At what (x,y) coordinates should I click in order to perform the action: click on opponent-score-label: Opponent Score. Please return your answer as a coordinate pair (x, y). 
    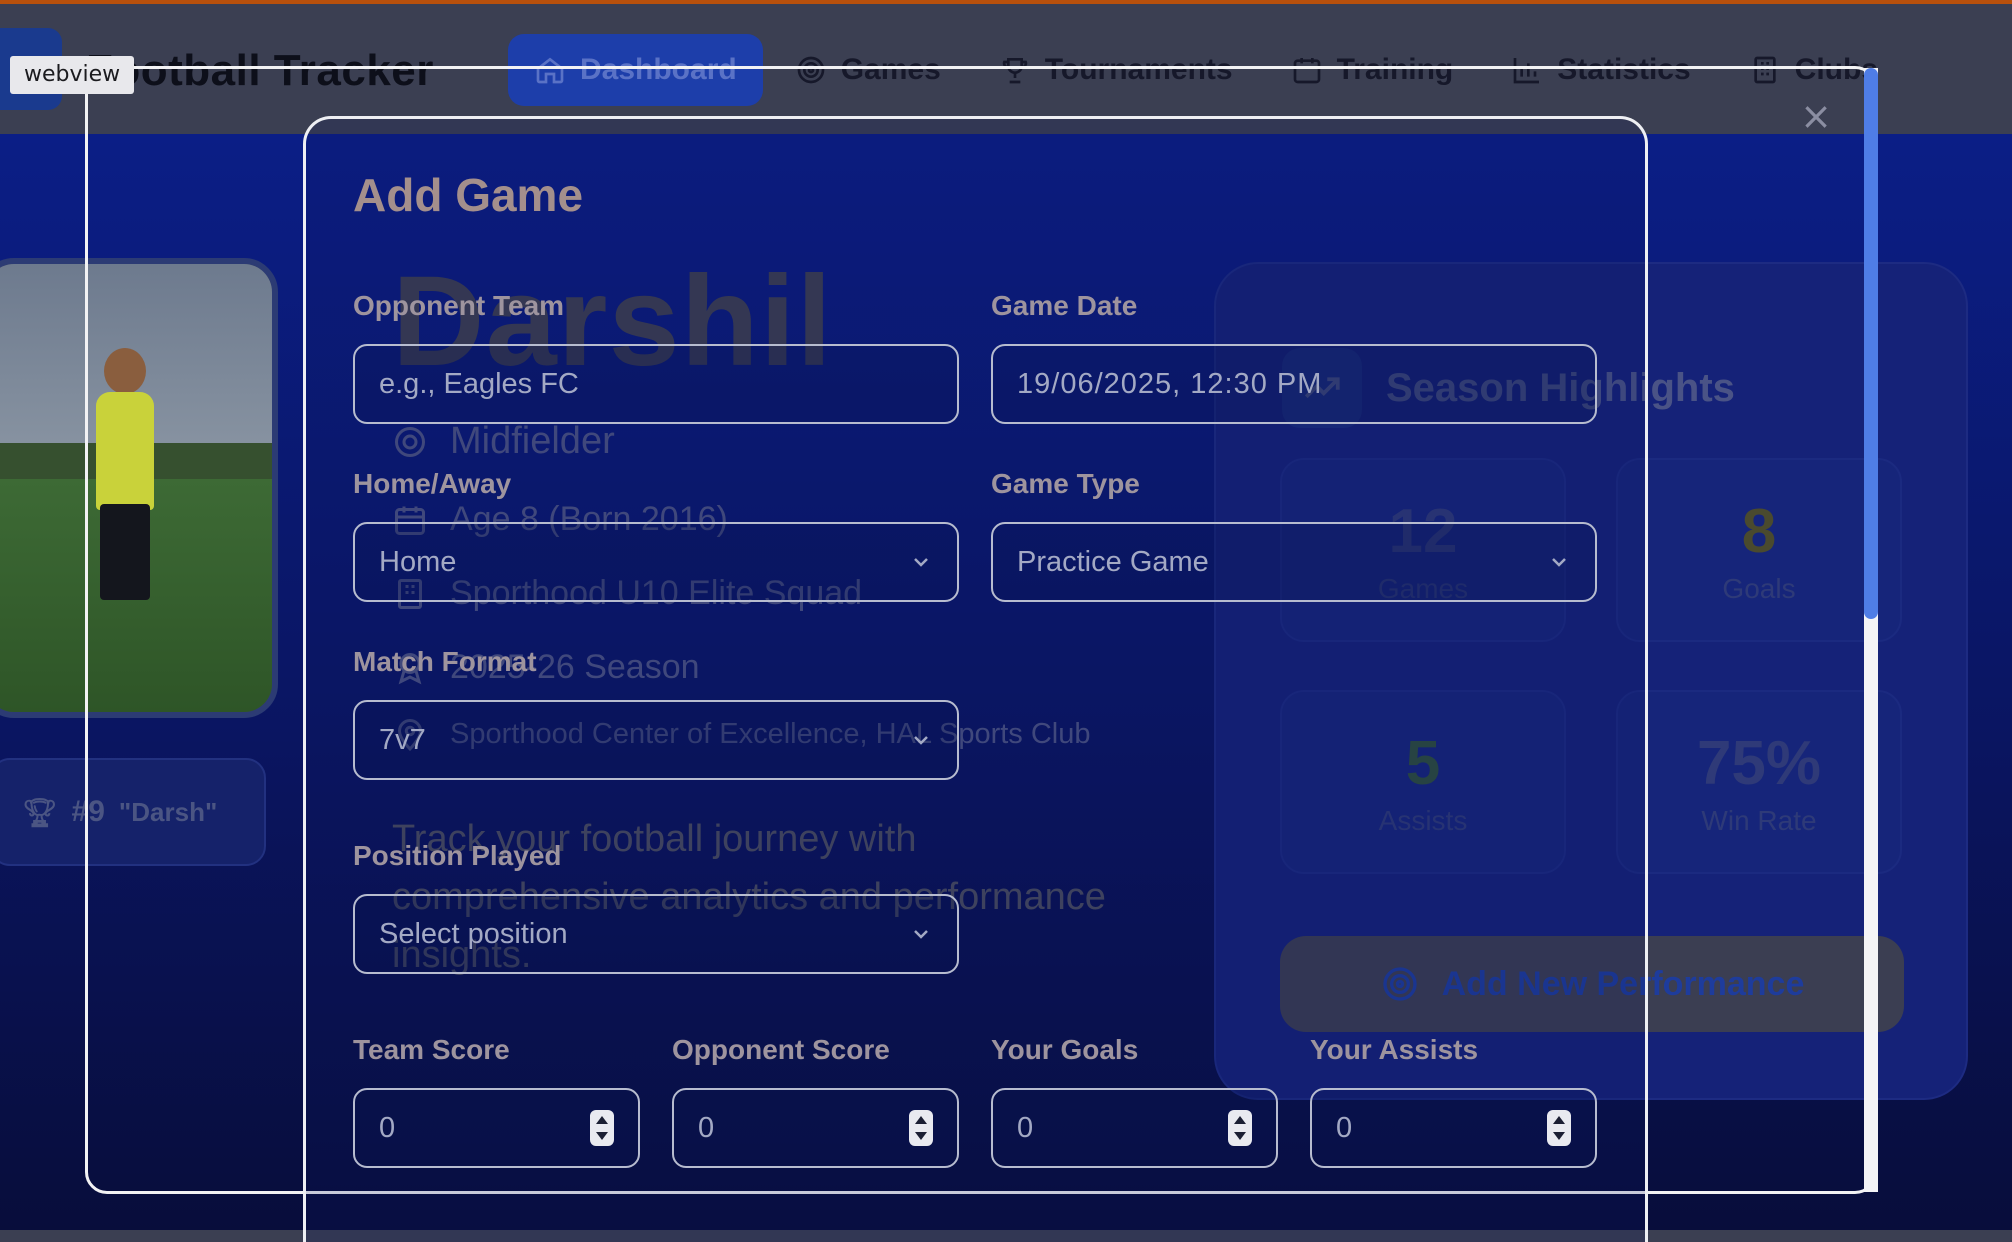
    Looking at the image, I should click on (781, 1049).